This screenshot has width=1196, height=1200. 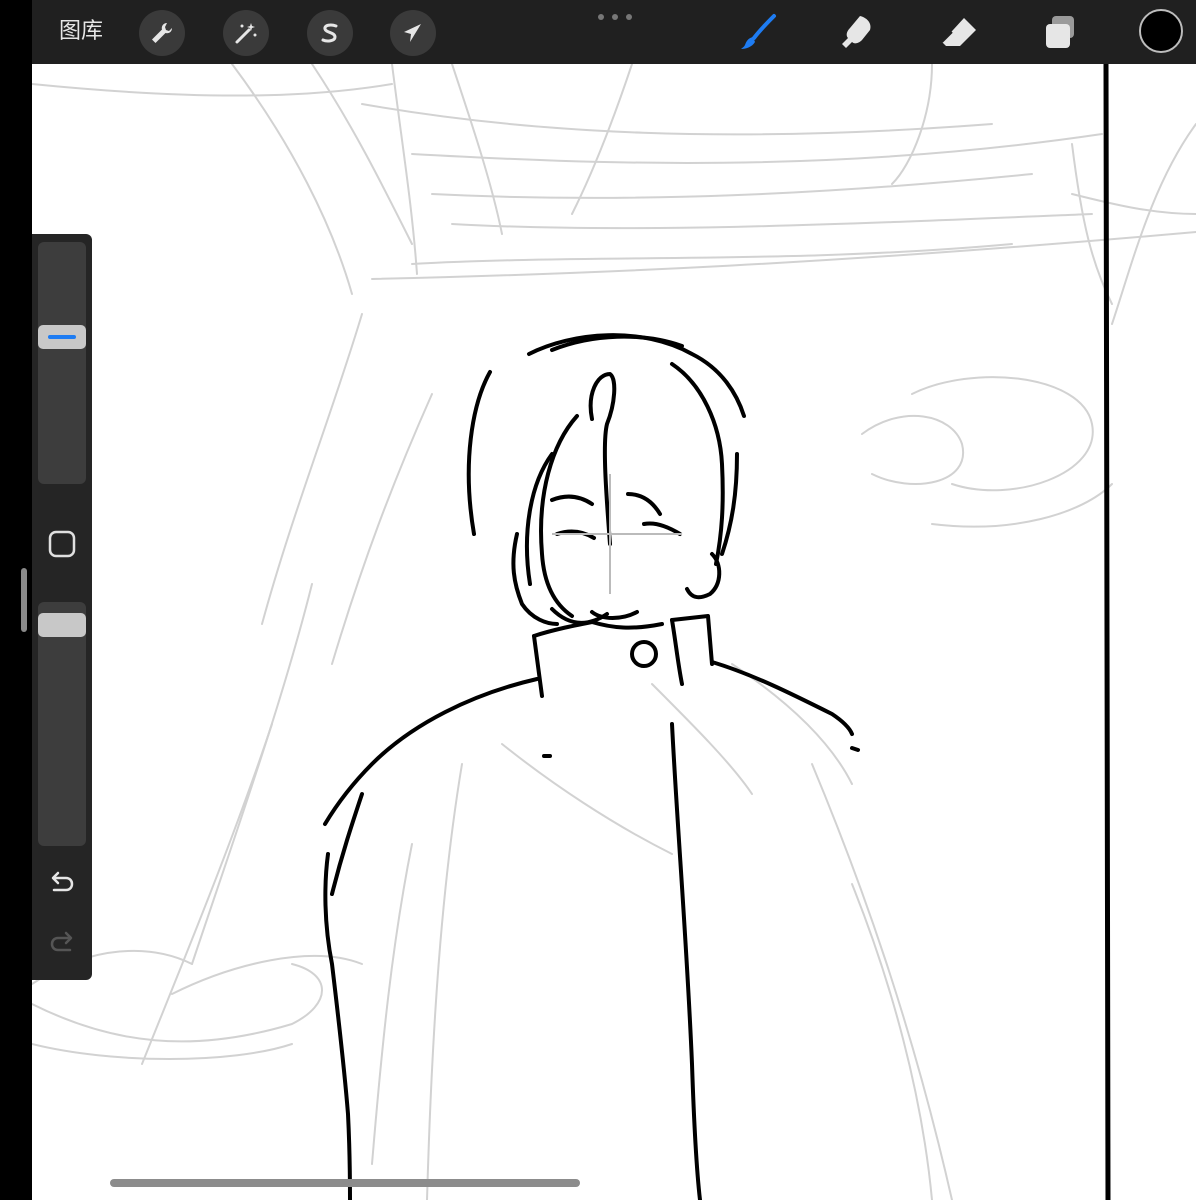 I want to click on brush-icon, so click(x=758, y=31).